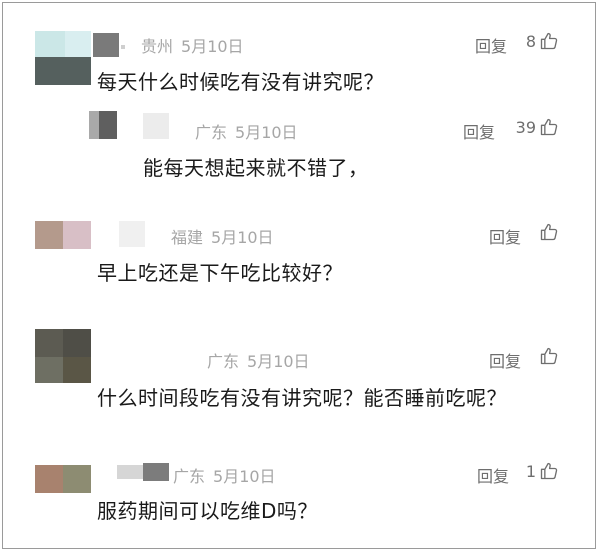  I want to click on comment-meta: 福建 5月10日, so click(222, 236).